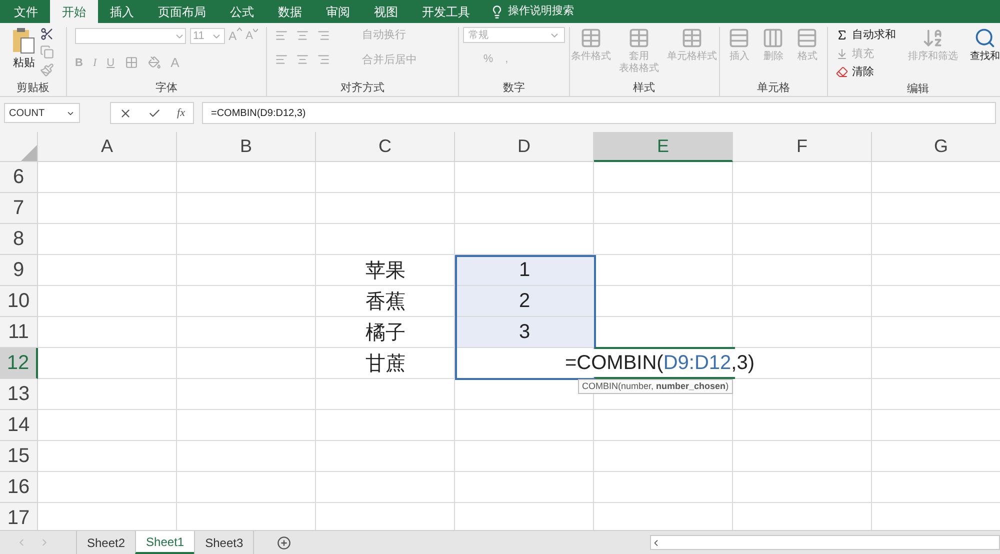 The height and width of the screenshot is (554, 1000). What do you see at coordinates (524, 270) in the screenshot?
I see `table-cell: 1` at bounding box center [524, 270].